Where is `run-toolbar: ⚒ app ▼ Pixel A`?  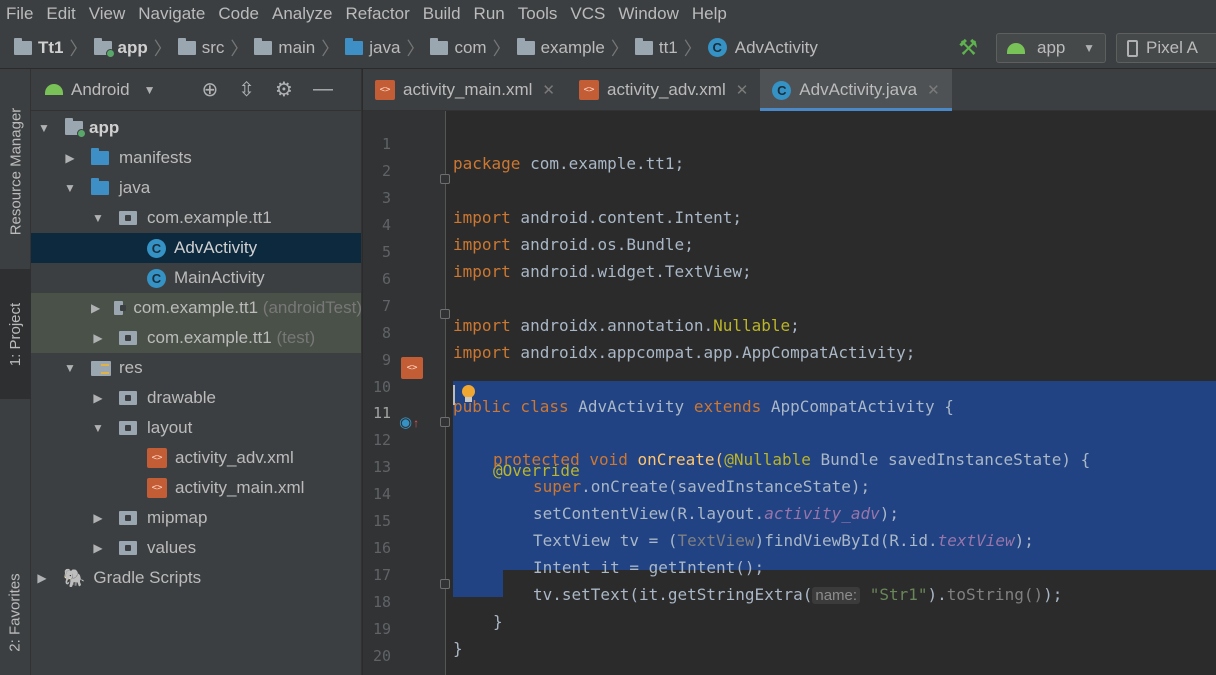
run-toolbar: ⚒ app ▼ Pixel A is located at coordinates (1087, 48).